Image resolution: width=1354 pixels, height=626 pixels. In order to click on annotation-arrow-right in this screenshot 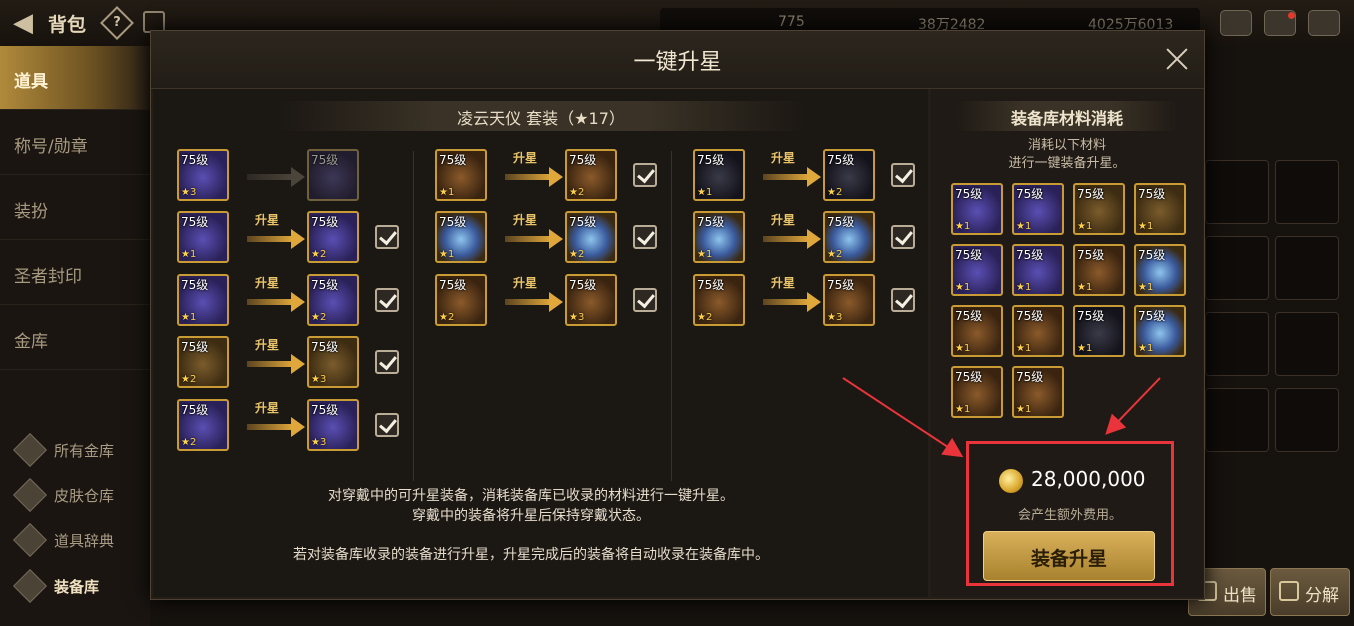, I will do `click(1133, 406)`.